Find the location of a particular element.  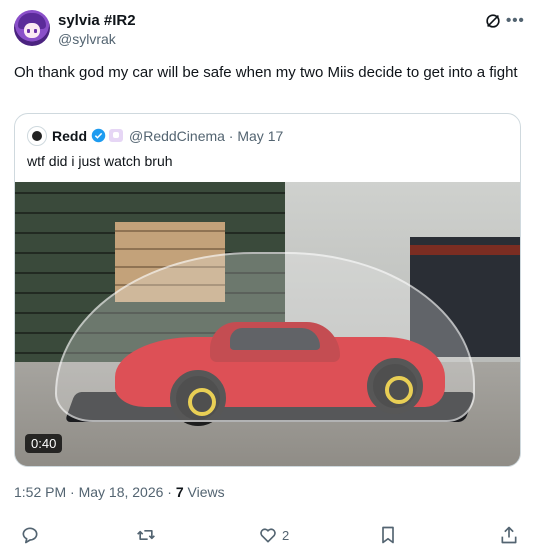

more-icon: ••• is located at coordinates (515, 20).